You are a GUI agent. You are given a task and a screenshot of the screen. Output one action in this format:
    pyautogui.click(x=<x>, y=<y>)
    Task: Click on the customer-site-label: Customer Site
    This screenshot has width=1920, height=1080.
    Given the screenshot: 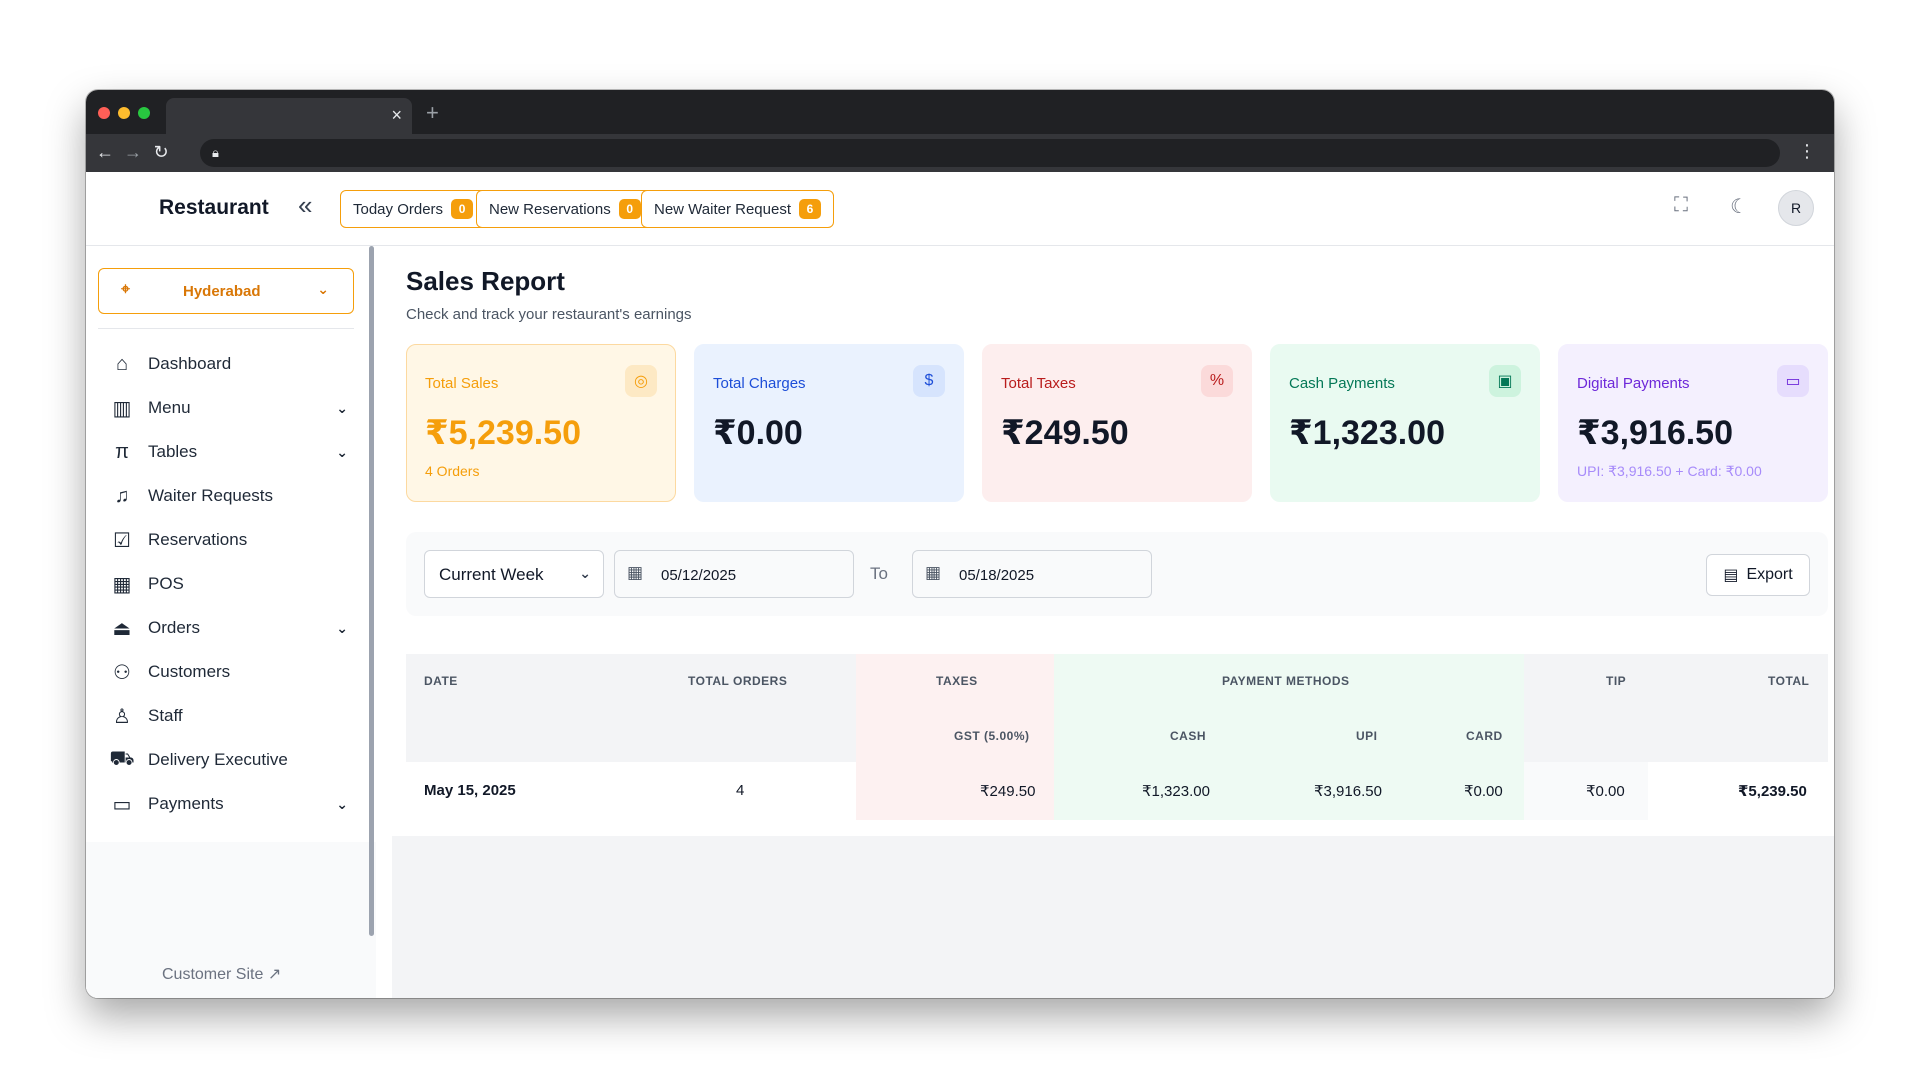 What is the action you would take?
    pyautogui.click(x=213, y=974)
    